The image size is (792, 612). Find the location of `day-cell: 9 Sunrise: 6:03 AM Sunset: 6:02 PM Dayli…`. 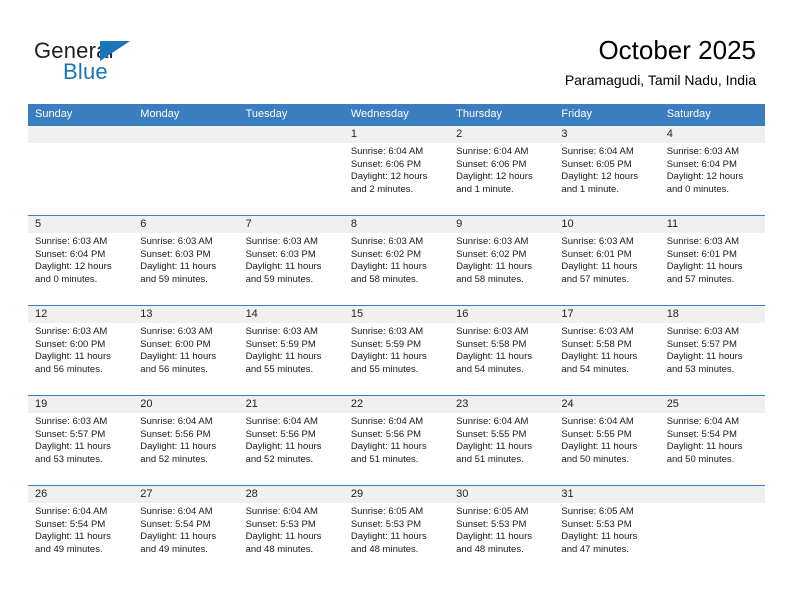

day-cell: 9 Sunrise: 6:03 AM Sunset: 6:02 PM Dayli… is located at coordinates (502, 260).